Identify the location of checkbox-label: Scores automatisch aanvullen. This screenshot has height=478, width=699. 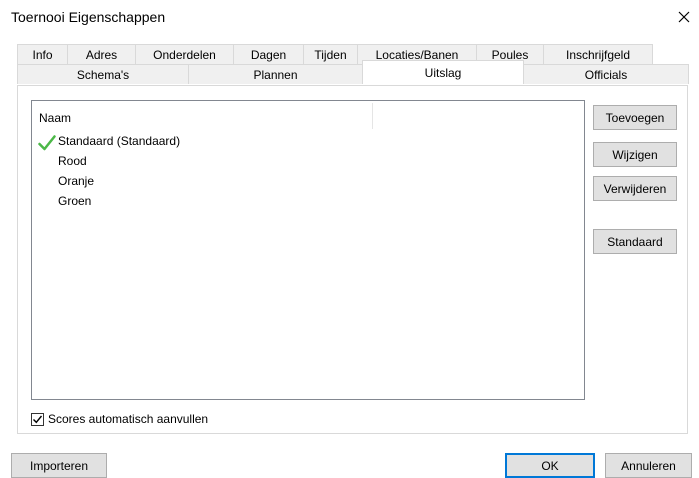
(128, 419).